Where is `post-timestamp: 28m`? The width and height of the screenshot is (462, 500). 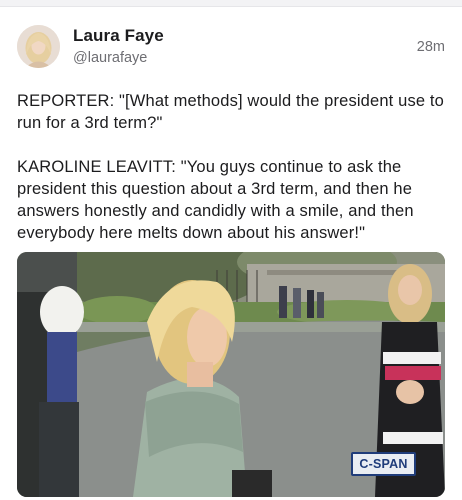 post-timestamp: 28m is located at coordinates (431, 47).